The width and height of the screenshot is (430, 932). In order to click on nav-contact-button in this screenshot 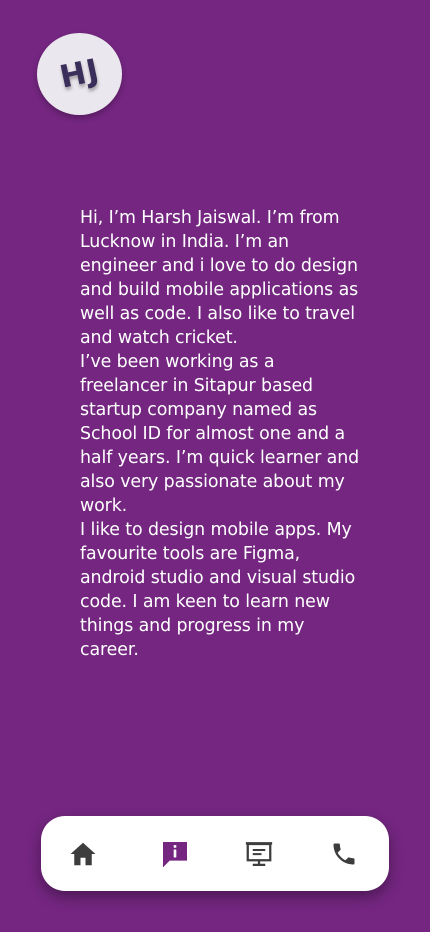, I will do `click(344, 854)`.